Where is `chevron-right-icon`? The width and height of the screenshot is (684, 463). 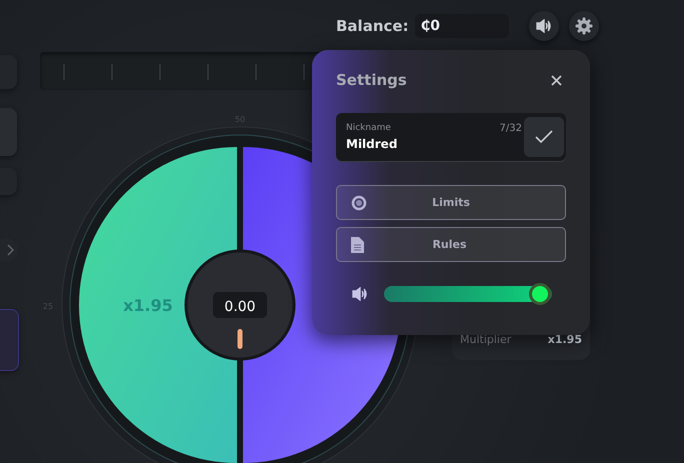 chevron-right-icon is located at coordinates (10, 250).